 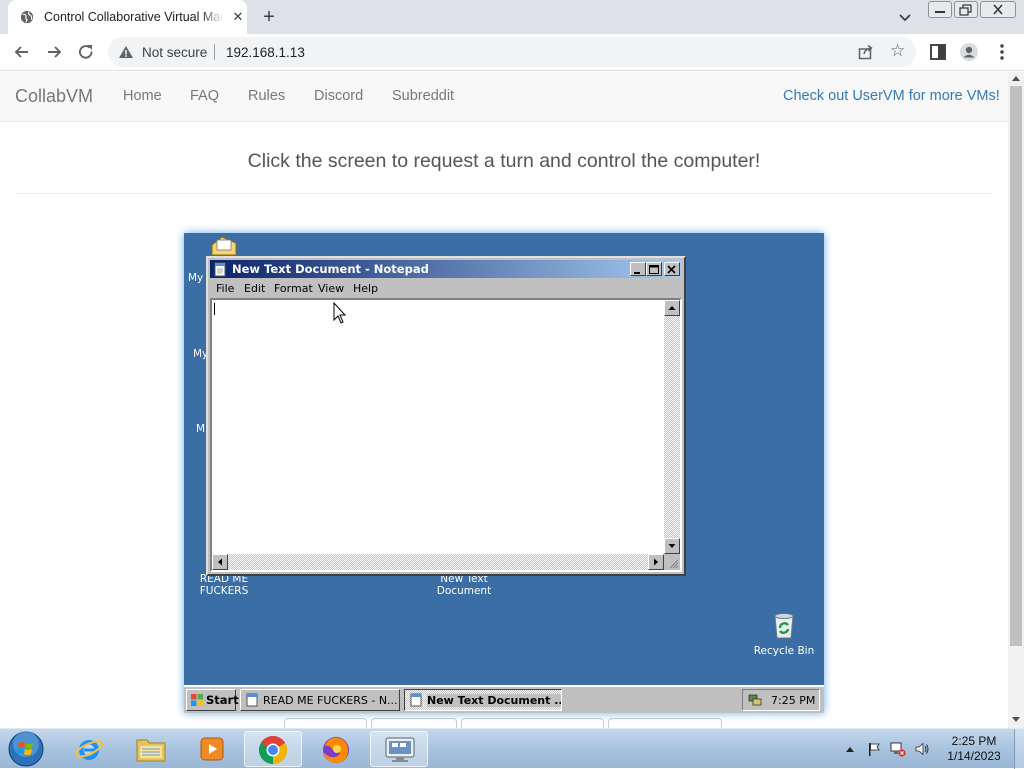 What do you see at coordinates (464, 591) in the screenshot?
I see `desktop-icon-label: Document` at bounding box center [464, 591].